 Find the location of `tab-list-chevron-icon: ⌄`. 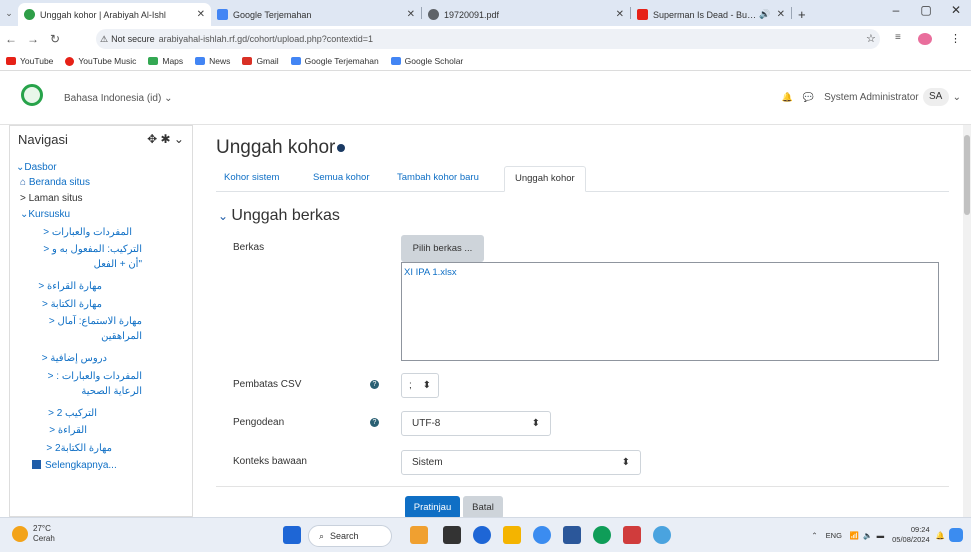

tab-list-chevron-icon: ⌄ is located at coordinates (9, 13).